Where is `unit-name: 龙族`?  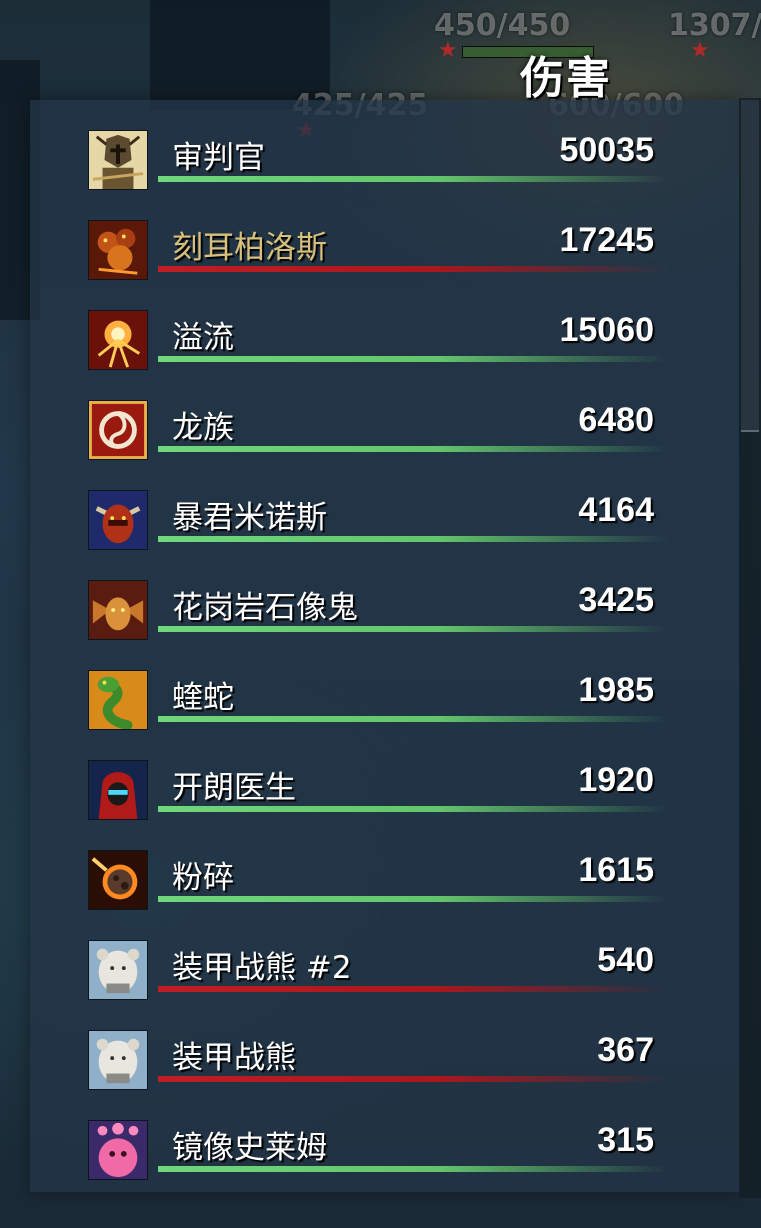 unit-name: 龙族 is located at coordinates (203, 428).